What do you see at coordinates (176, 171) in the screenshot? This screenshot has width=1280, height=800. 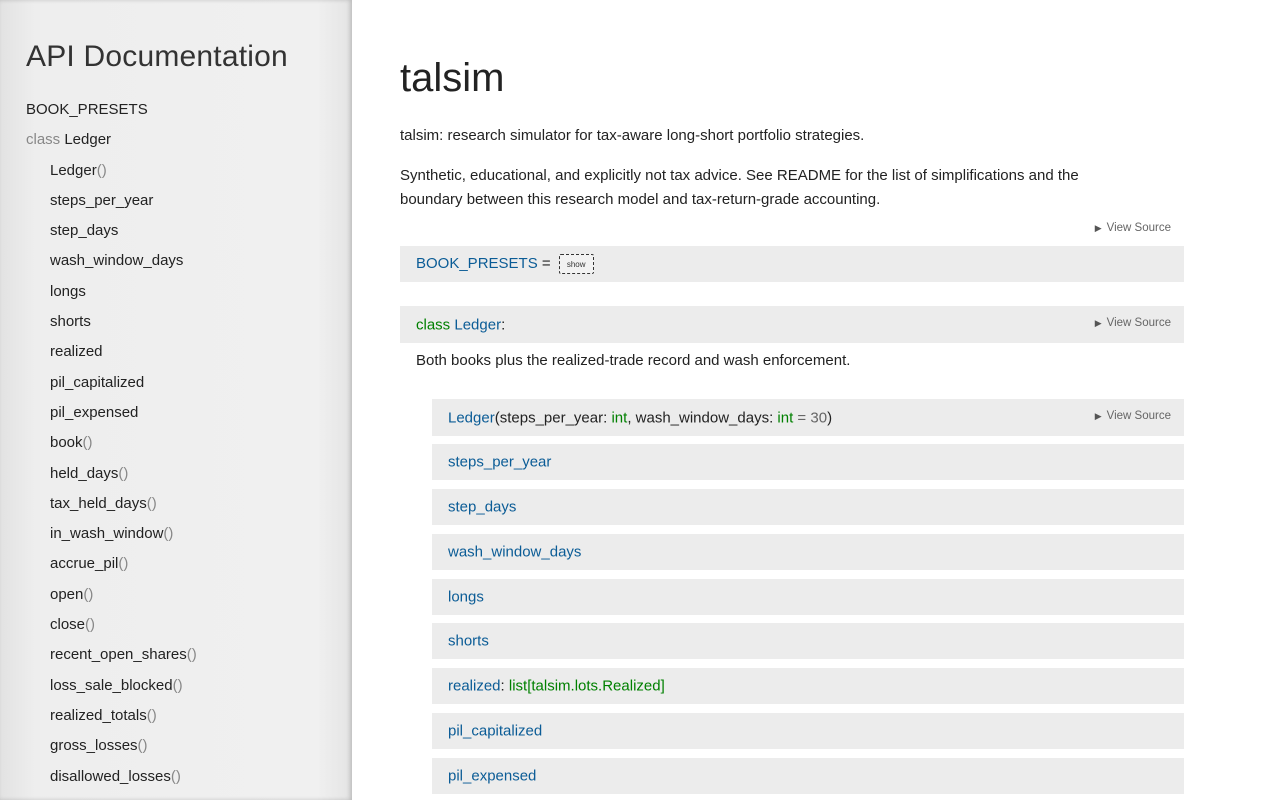 I see `sidebar-item-ledger-init: Ledger()` at bounding box center [176, 171].